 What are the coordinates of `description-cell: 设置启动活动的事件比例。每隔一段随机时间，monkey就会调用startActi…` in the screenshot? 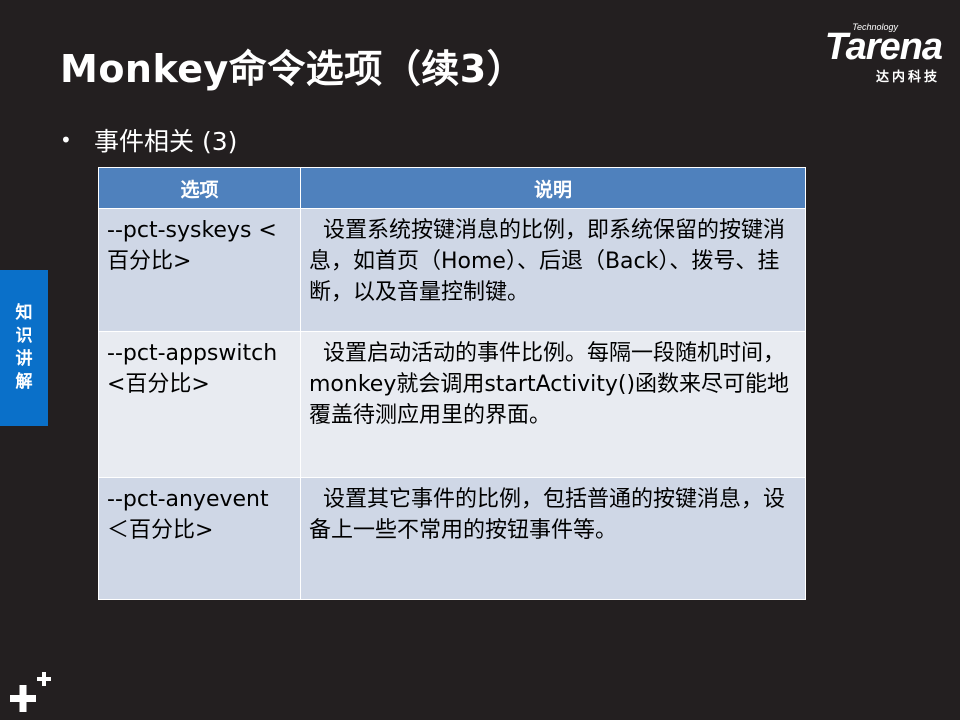 It's located at (553, 404).